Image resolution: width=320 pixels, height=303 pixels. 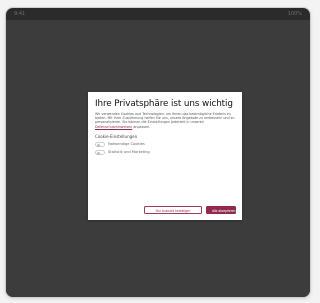 What do you see at coordinates (221, 210) in the screenshot?
I see `accept-all-button: Alle akzeptieren` at bounding box center [221, 210].